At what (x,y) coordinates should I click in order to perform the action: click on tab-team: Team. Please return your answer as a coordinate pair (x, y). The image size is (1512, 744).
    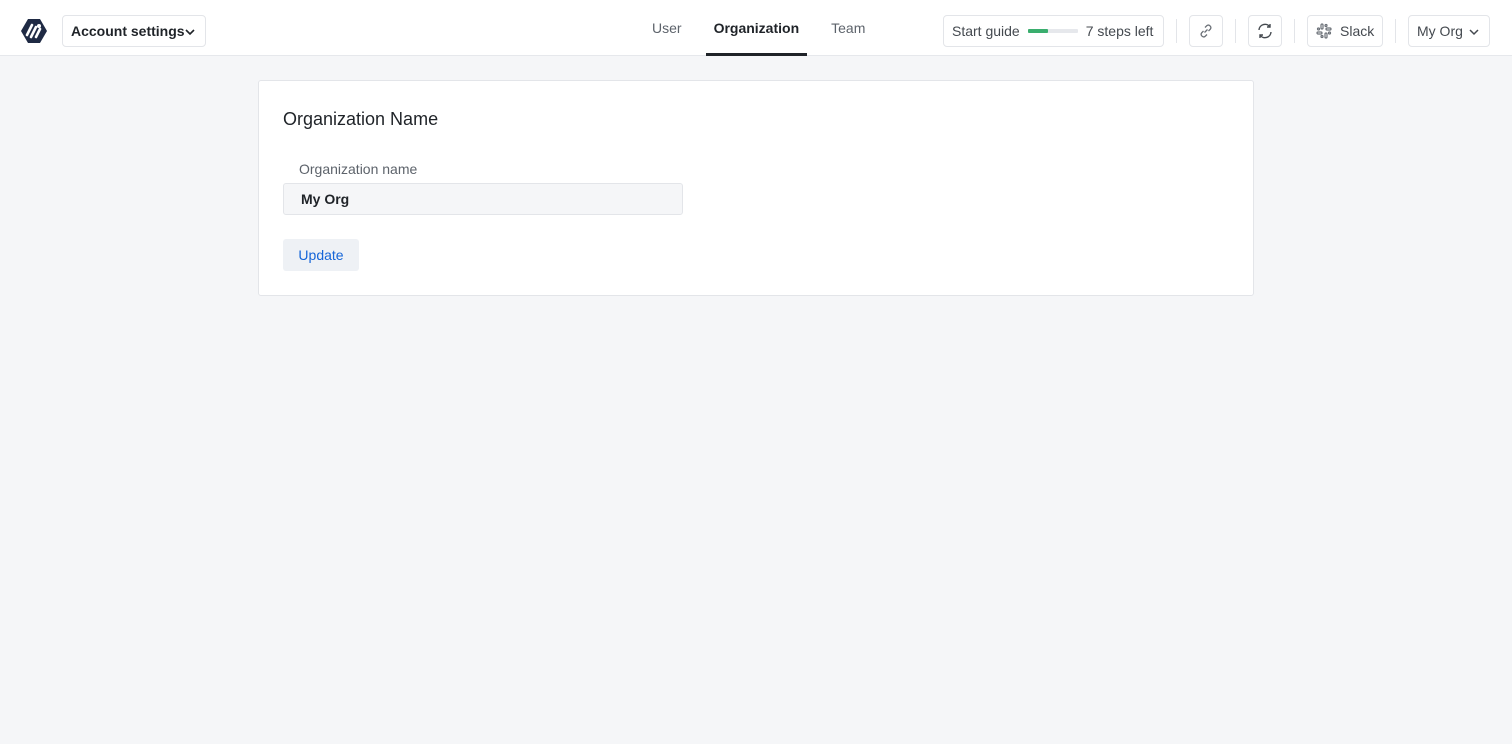
    Looking at the image, I should click on (848, 28).